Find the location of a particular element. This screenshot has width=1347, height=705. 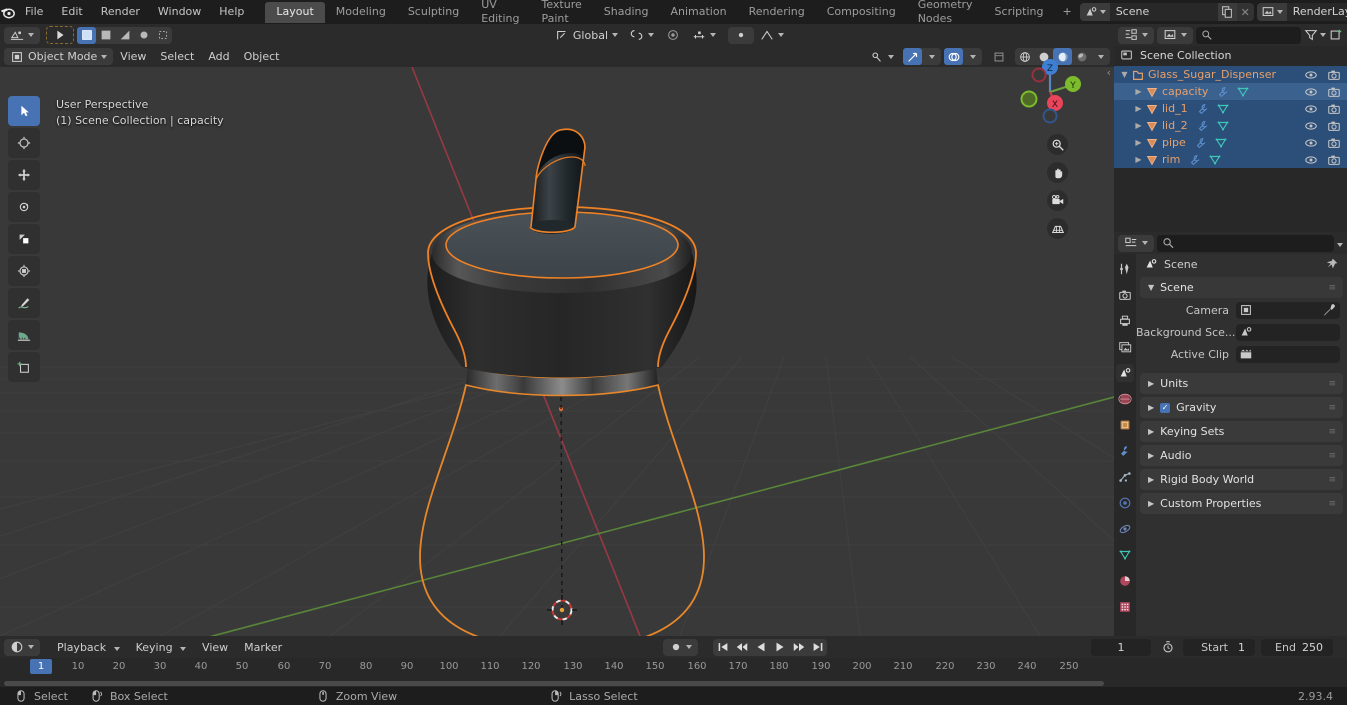

outliner-row-lid-1: ▶ lid_1 is located at coordinates (1230, 108).